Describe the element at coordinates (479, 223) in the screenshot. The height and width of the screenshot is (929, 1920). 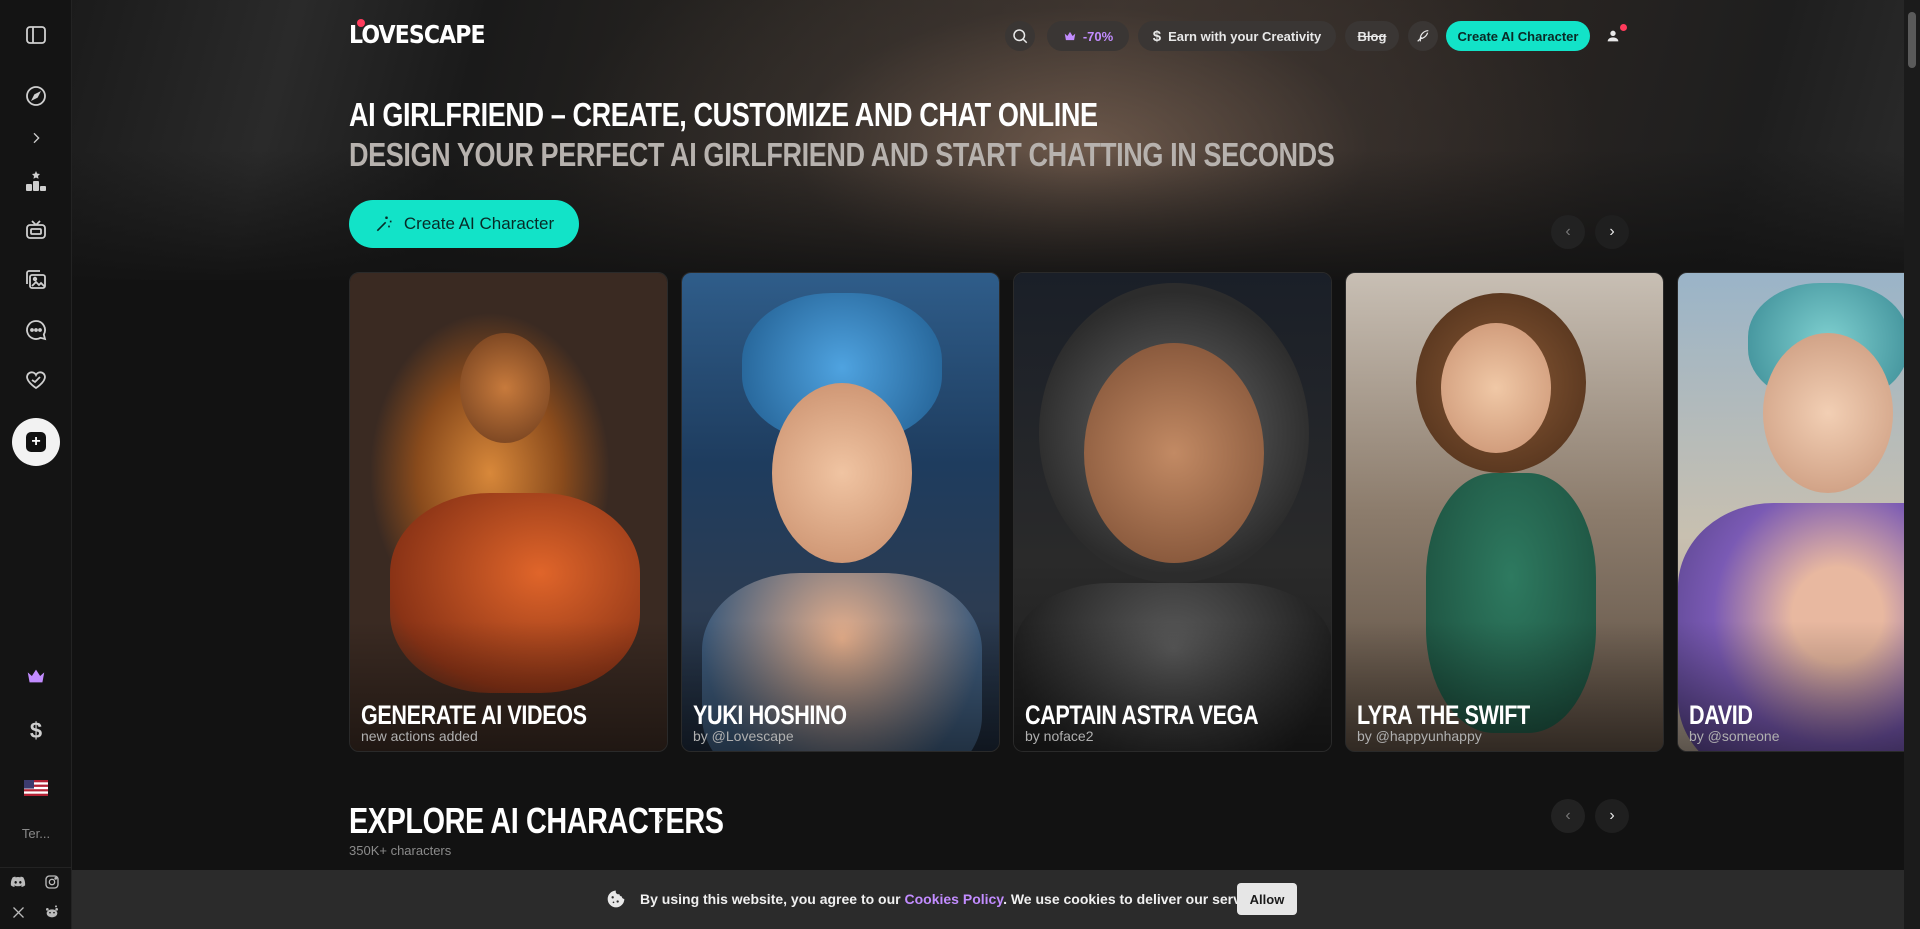
I see `hero-create-label: Create AI Character` at that location.